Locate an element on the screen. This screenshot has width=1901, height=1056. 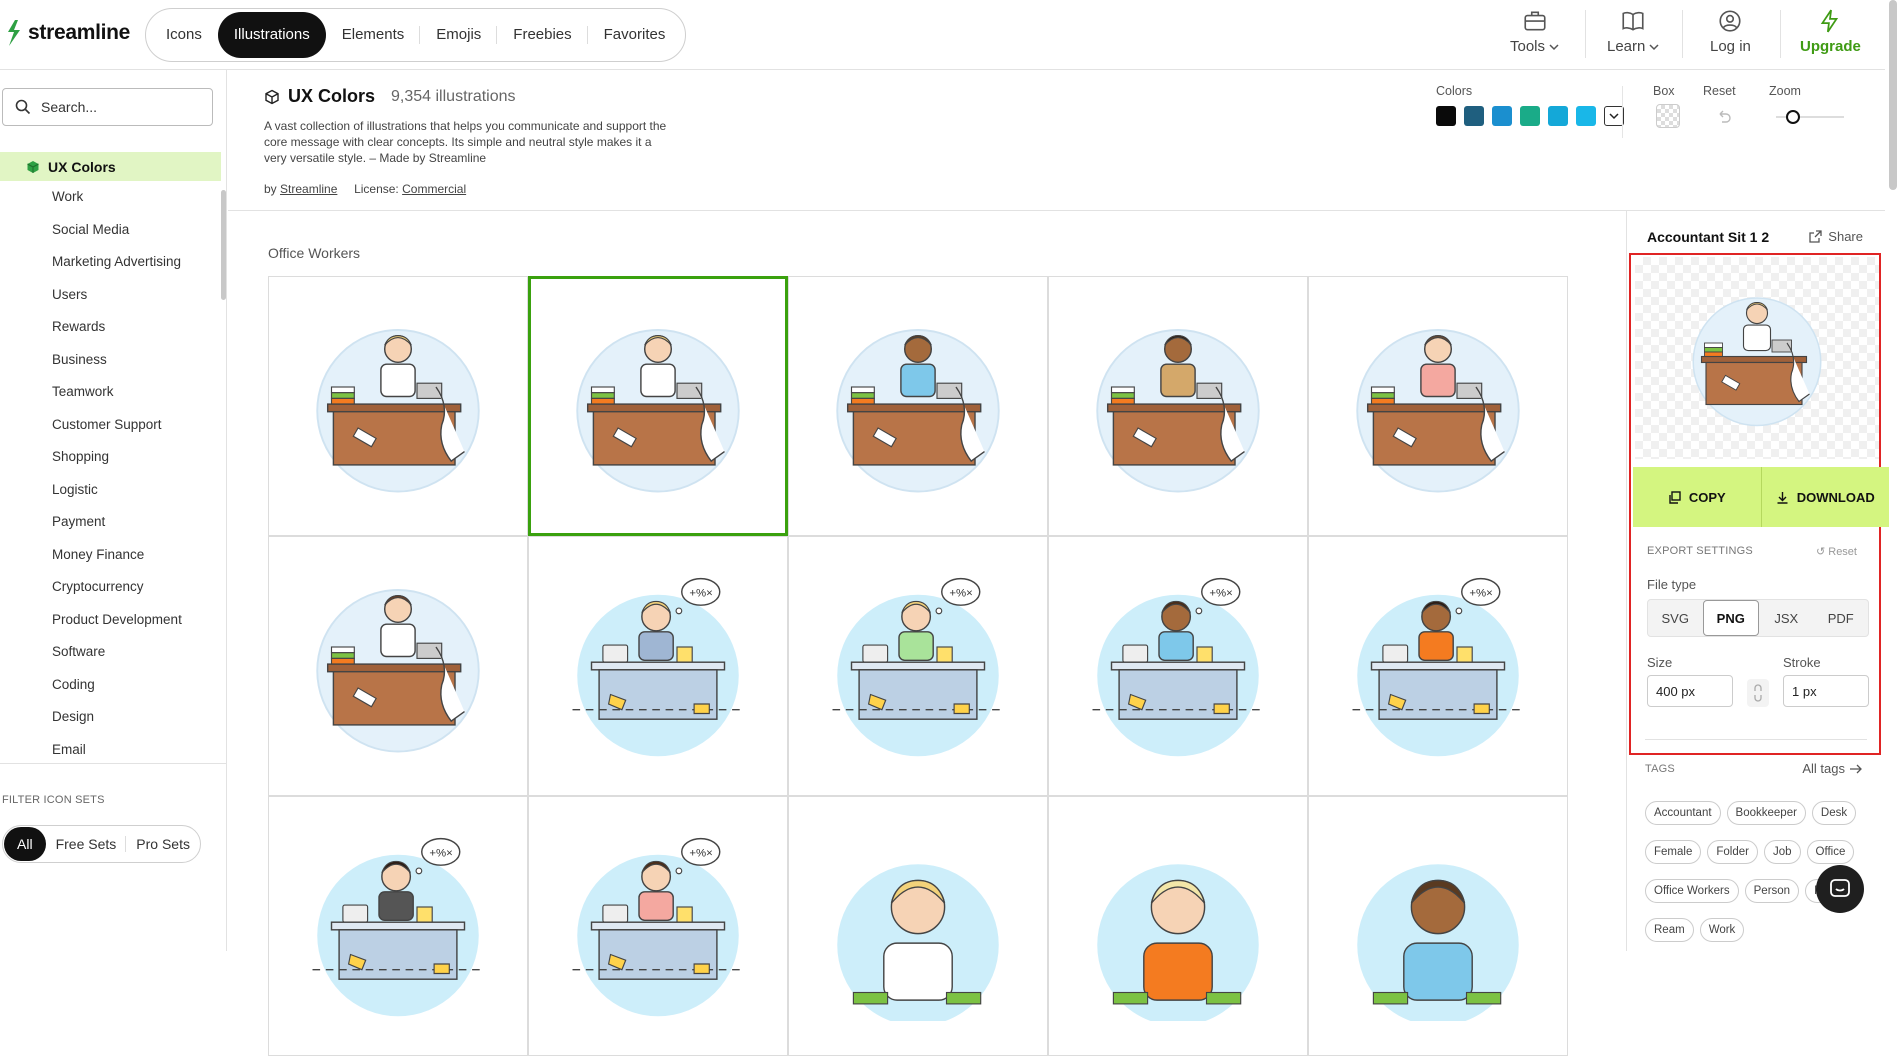
undo-icon is located at coordinates (1724, 116).